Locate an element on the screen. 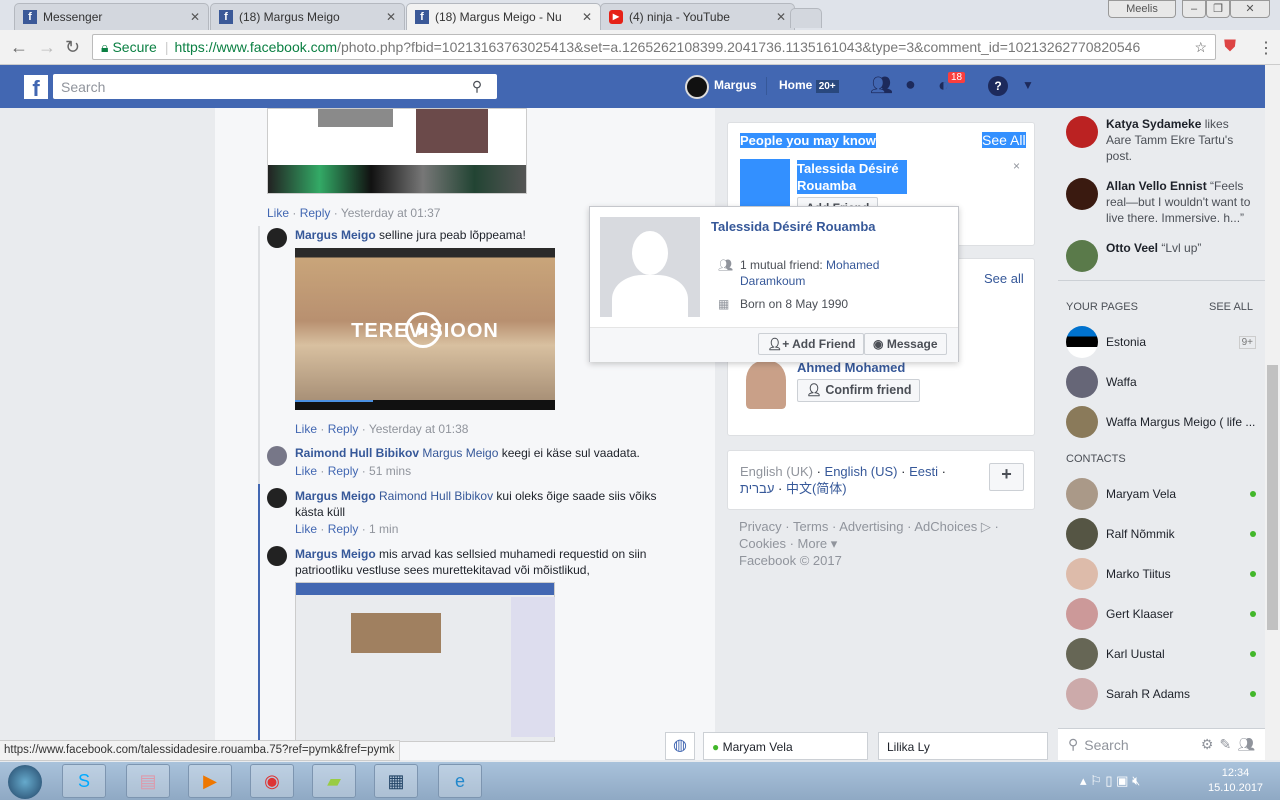  tab-messenger: f Messenger ✕ is located at coordinates (111, 16).